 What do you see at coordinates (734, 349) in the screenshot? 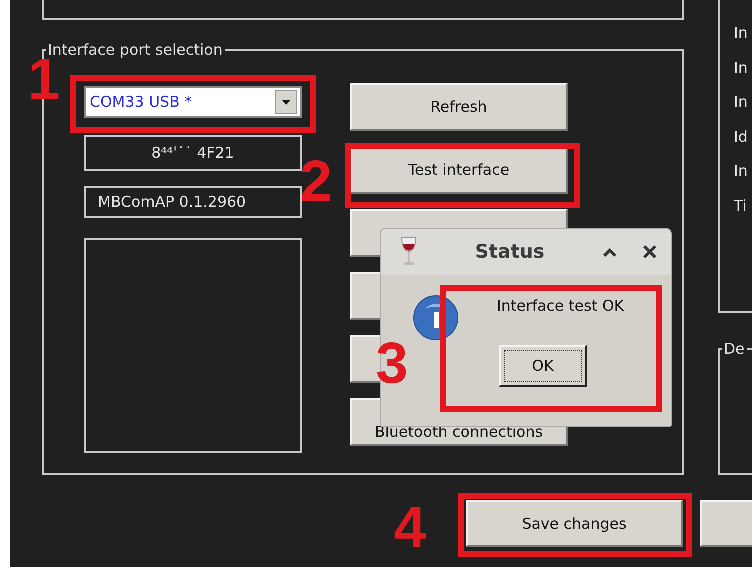
I see `group-title: De` at bounding box center [734, 349].